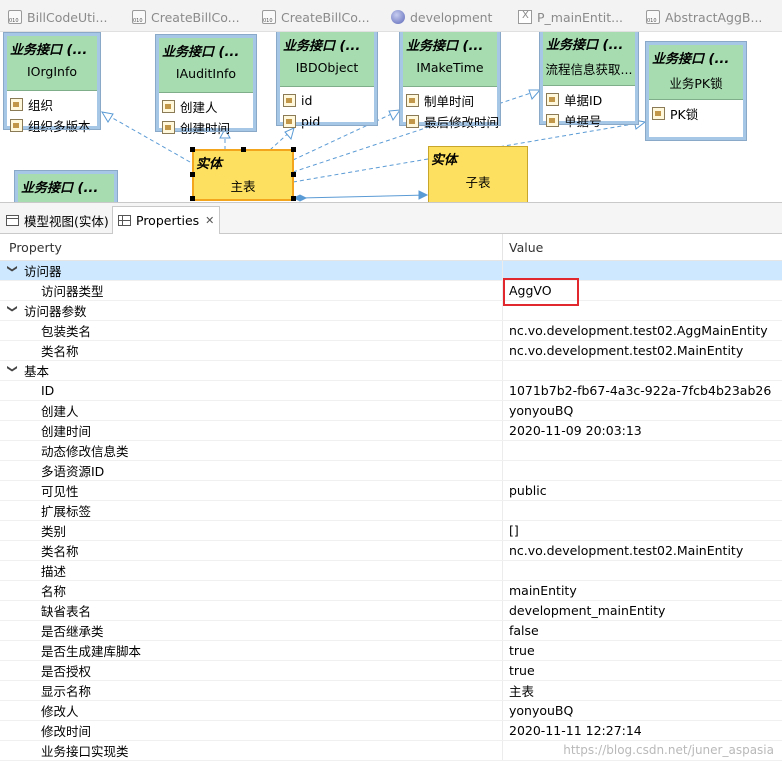 This screenshot has height=763, width=782. What do you see at coordinates (391, 431) in the screenshot?
I see `property-row: 创建时间 2020-11-09 20:03:13` at bounding box center [391, 431].